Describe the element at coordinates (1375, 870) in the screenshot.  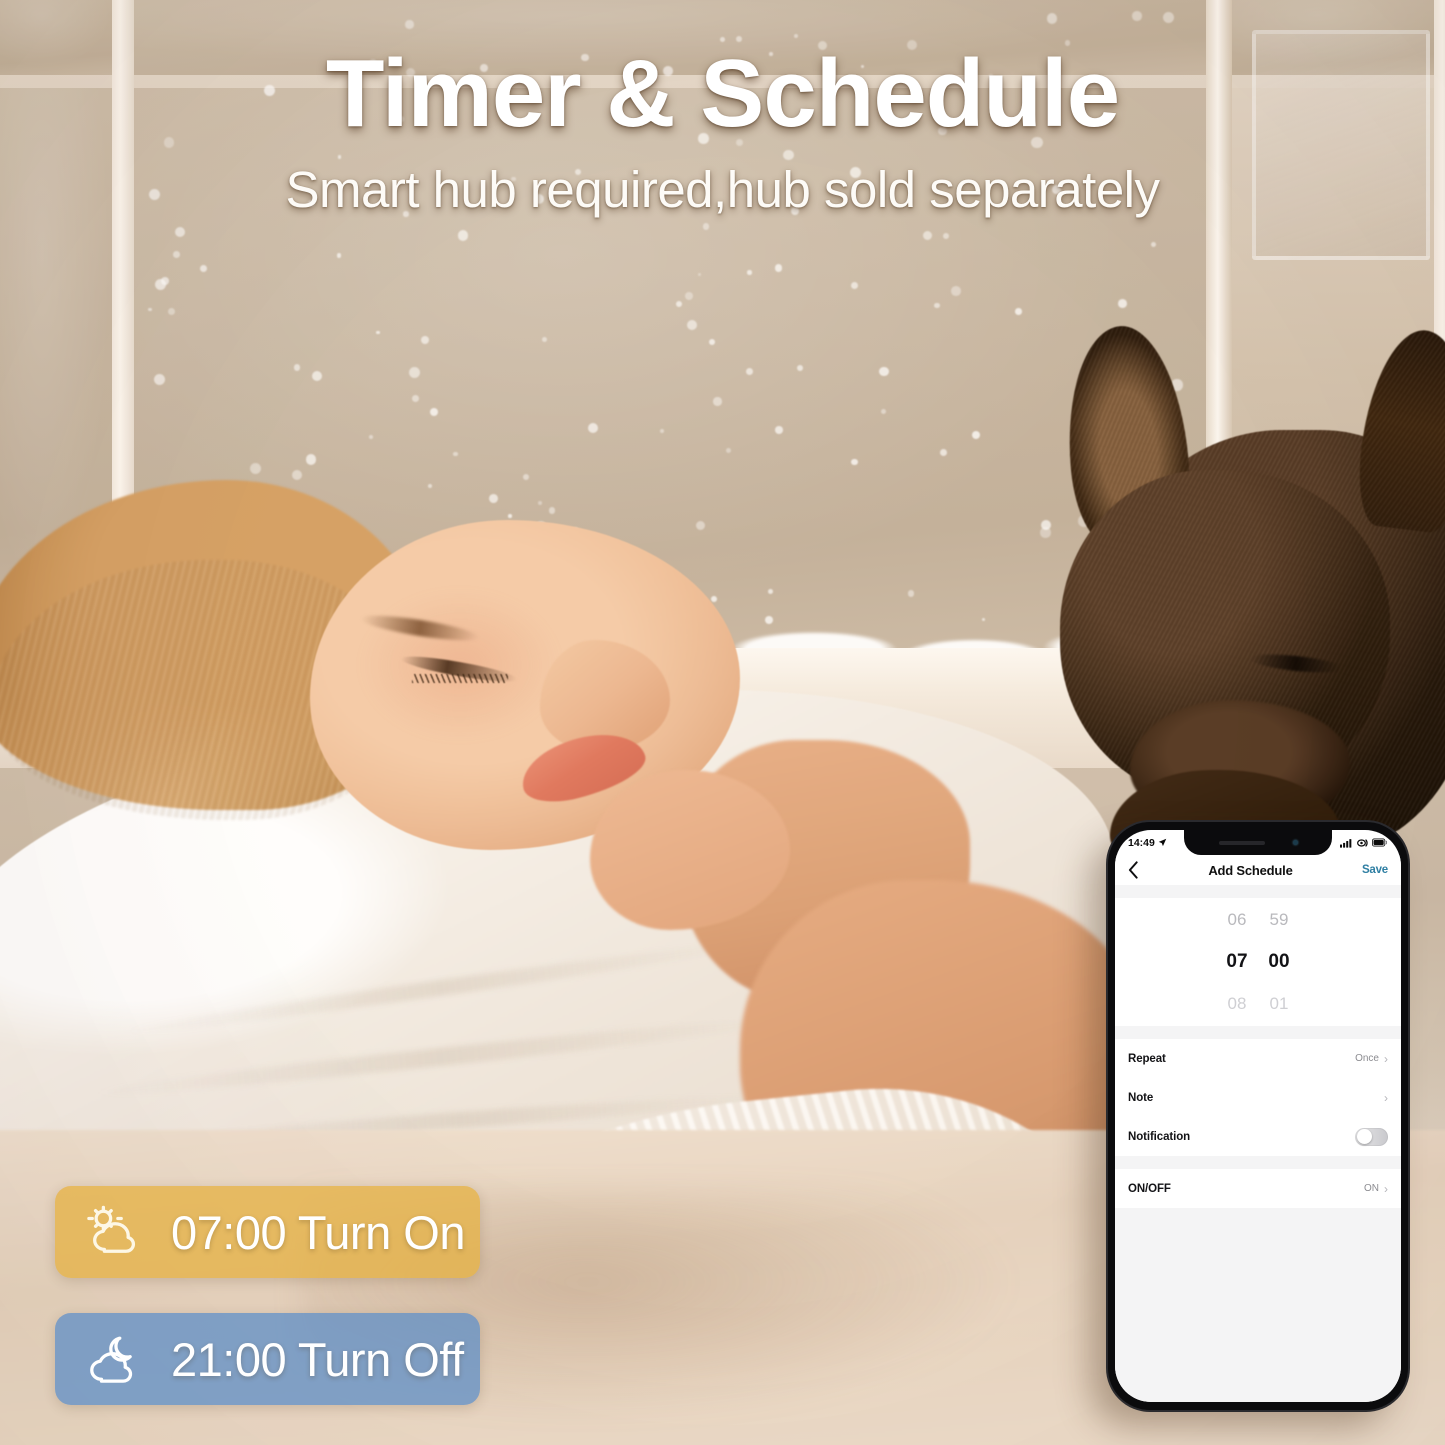
I see `save-button: Save` at that location.